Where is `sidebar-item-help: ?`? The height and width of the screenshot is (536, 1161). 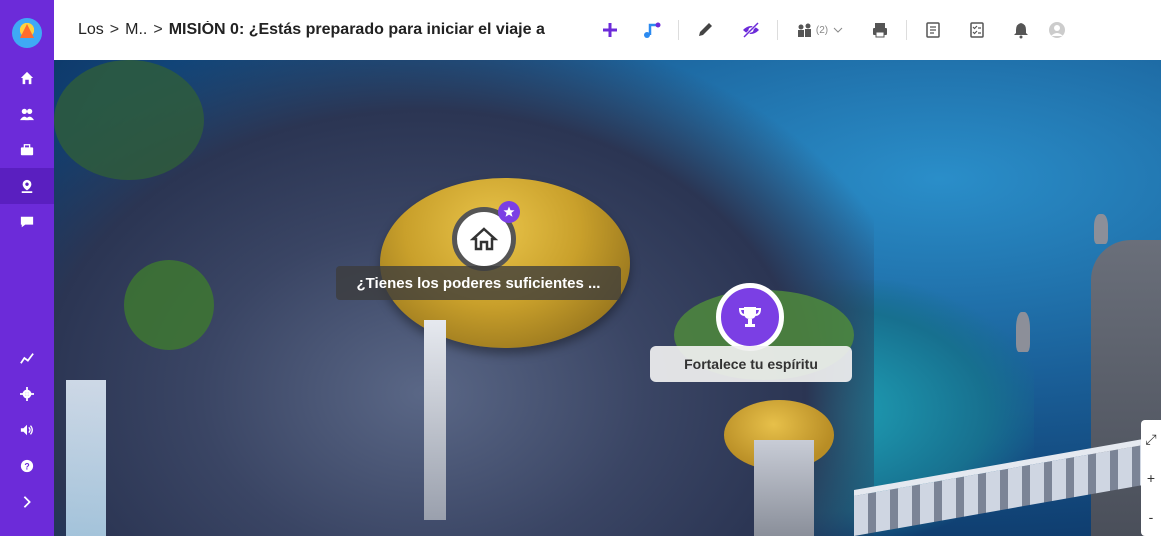
sidebar-item-help: ? is located at coordinates (27, 466).